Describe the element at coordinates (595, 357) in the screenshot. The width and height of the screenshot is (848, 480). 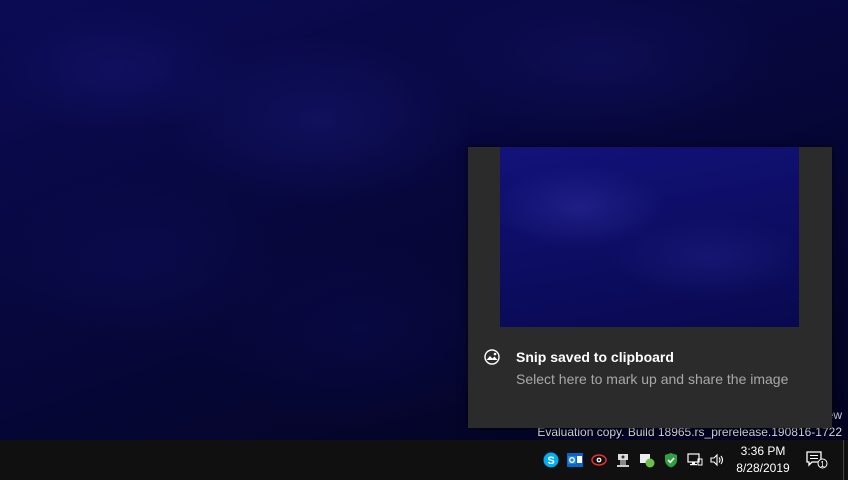
I see `toast-title: Snip saved to clipboard` at that location.